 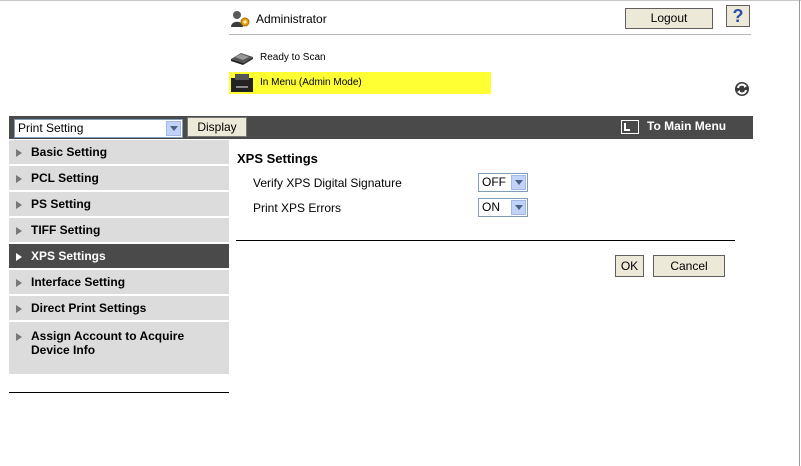 I want to click on sidebar-item-label: Direct Print Settings, so click(x=89, y=308).